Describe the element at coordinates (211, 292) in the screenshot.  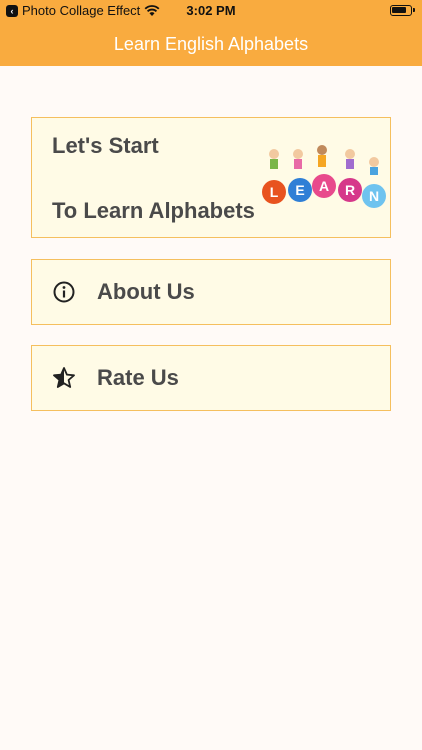
I see `about-us-button: About Us` at that location.